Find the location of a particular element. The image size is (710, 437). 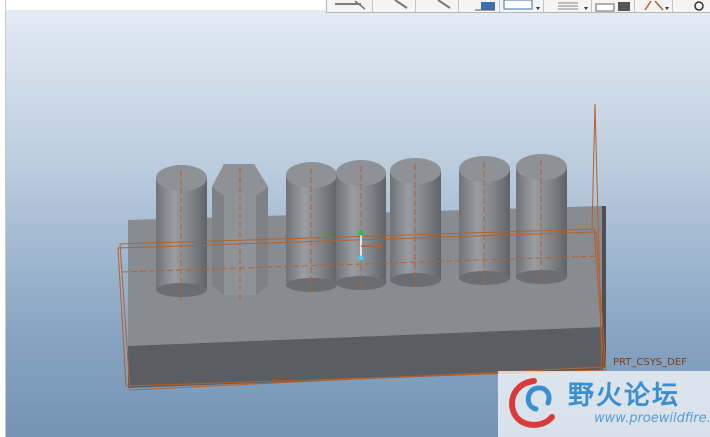

datum-display-button is located at coordinates (654, 6).